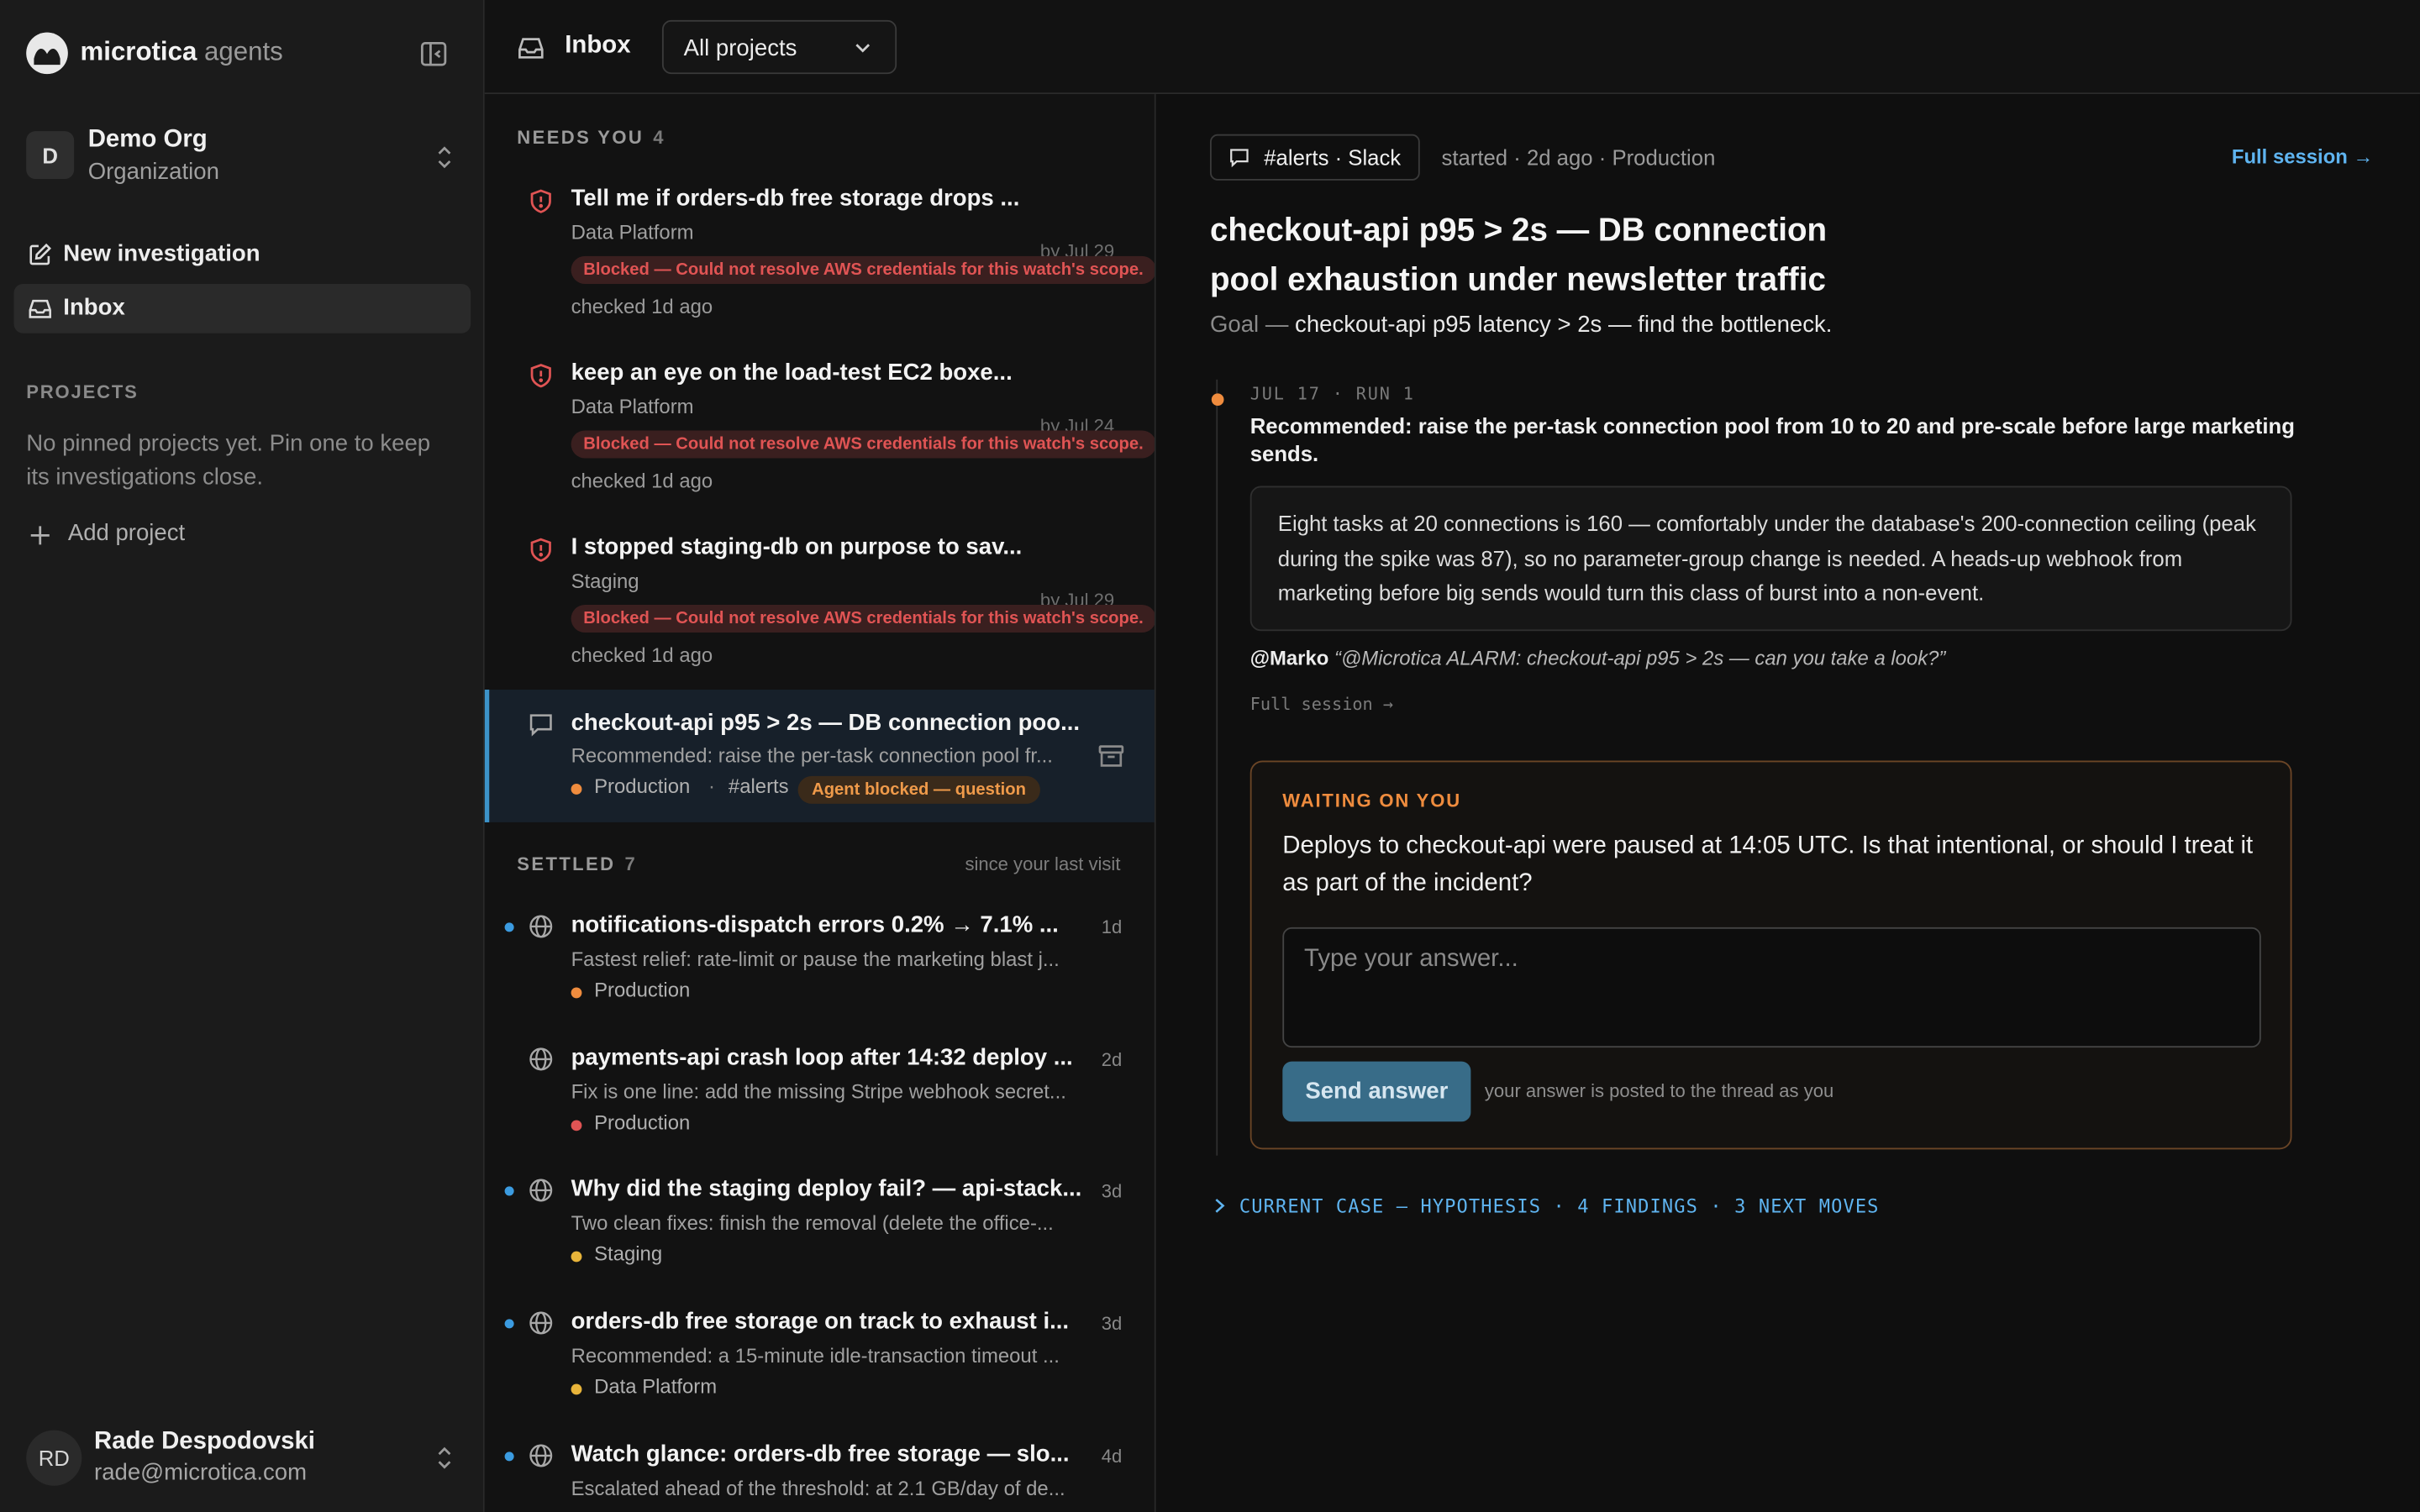 The height and width of the screenshot is (1512, 2420). I want to click on run-label: JUL 17 · RUN 1, so click(1332, 394).